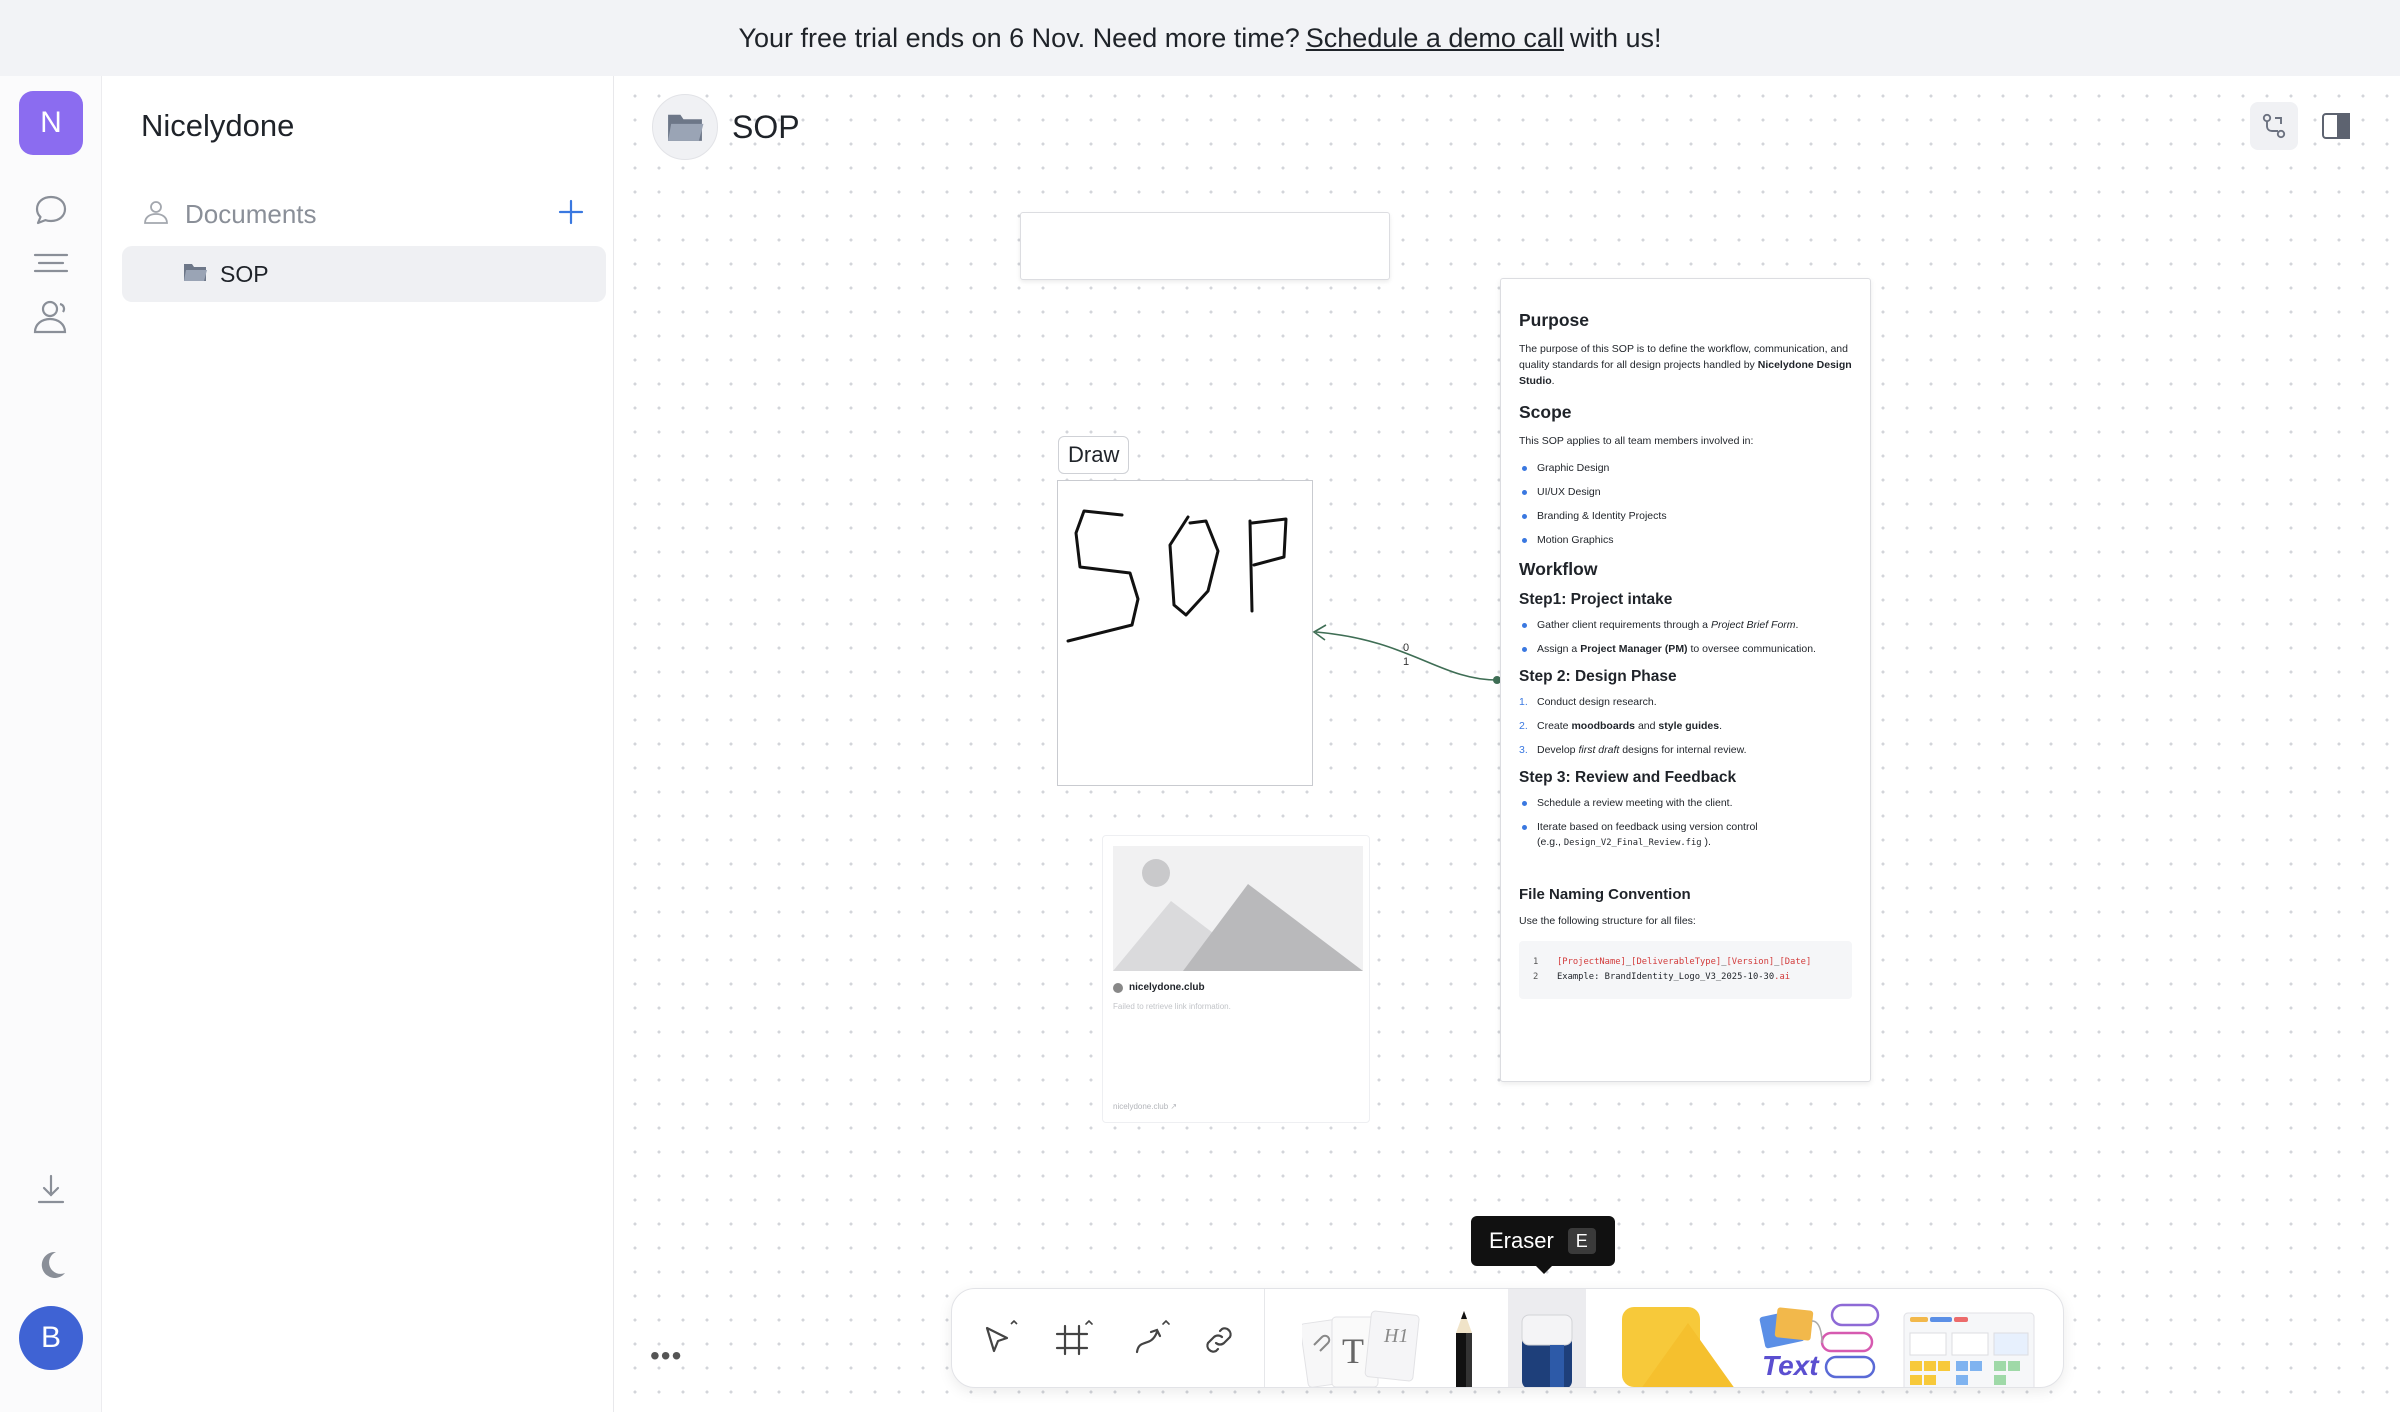  What do you see at coordinates (1151, 1340) in the screenshot?
I see `connector-tool-icon` at bounding box center [1151, 1340].